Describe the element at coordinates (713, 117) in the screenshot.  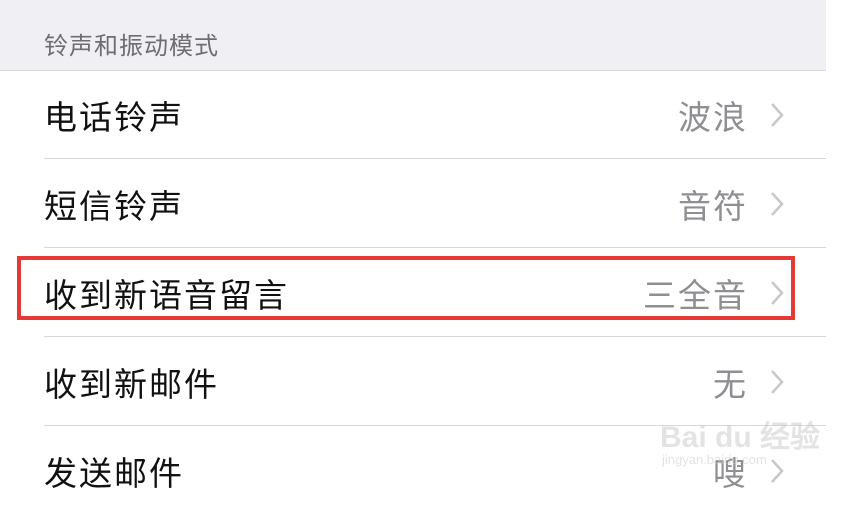
I see `row-value: 波浪` at that location.